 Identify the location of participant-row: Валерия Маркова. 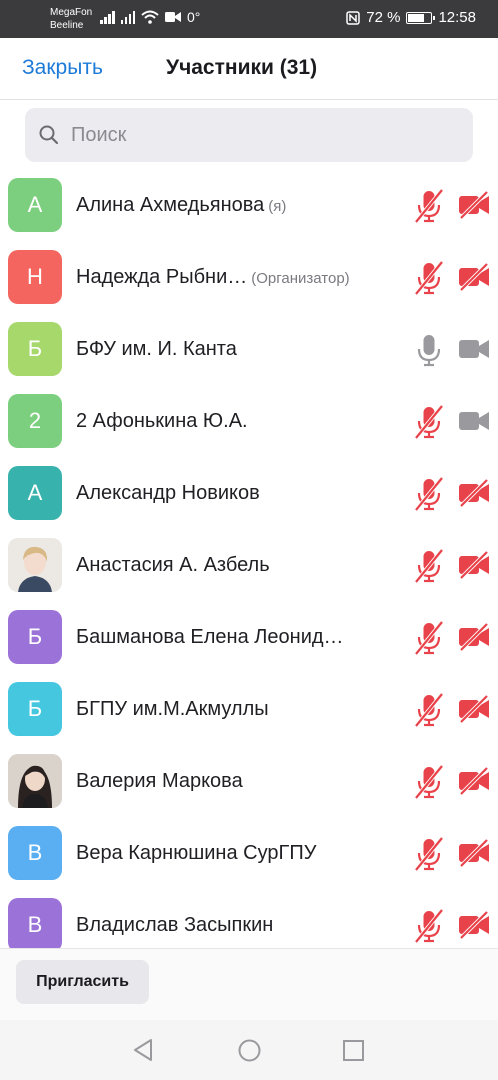
(249, 782).